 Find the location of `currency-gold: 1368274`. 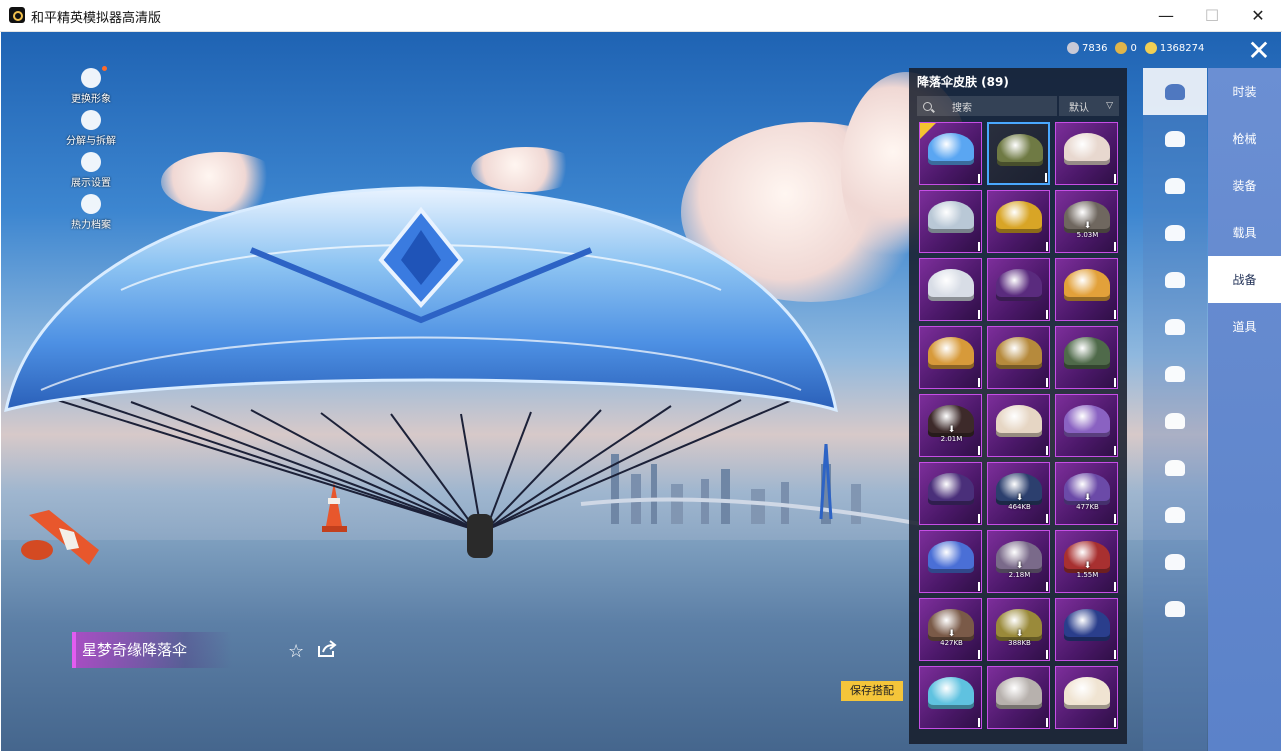

currency-gold: 1368274 is located at coordinates (1174, 48).